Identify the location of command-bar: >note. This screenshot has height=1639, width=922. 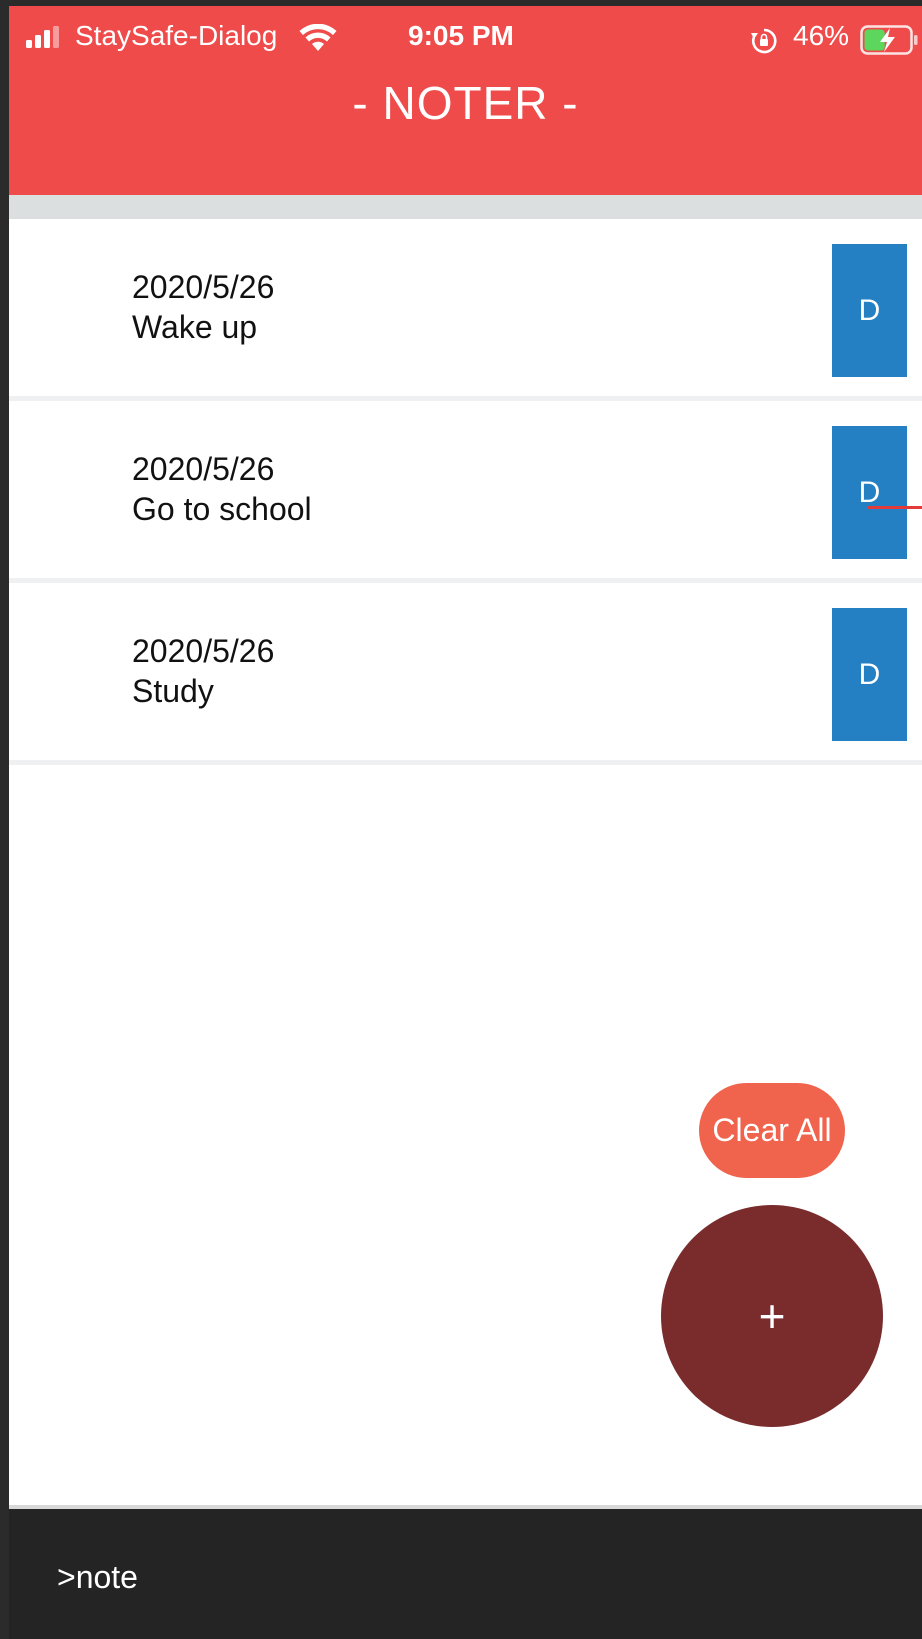
(465, 1574).